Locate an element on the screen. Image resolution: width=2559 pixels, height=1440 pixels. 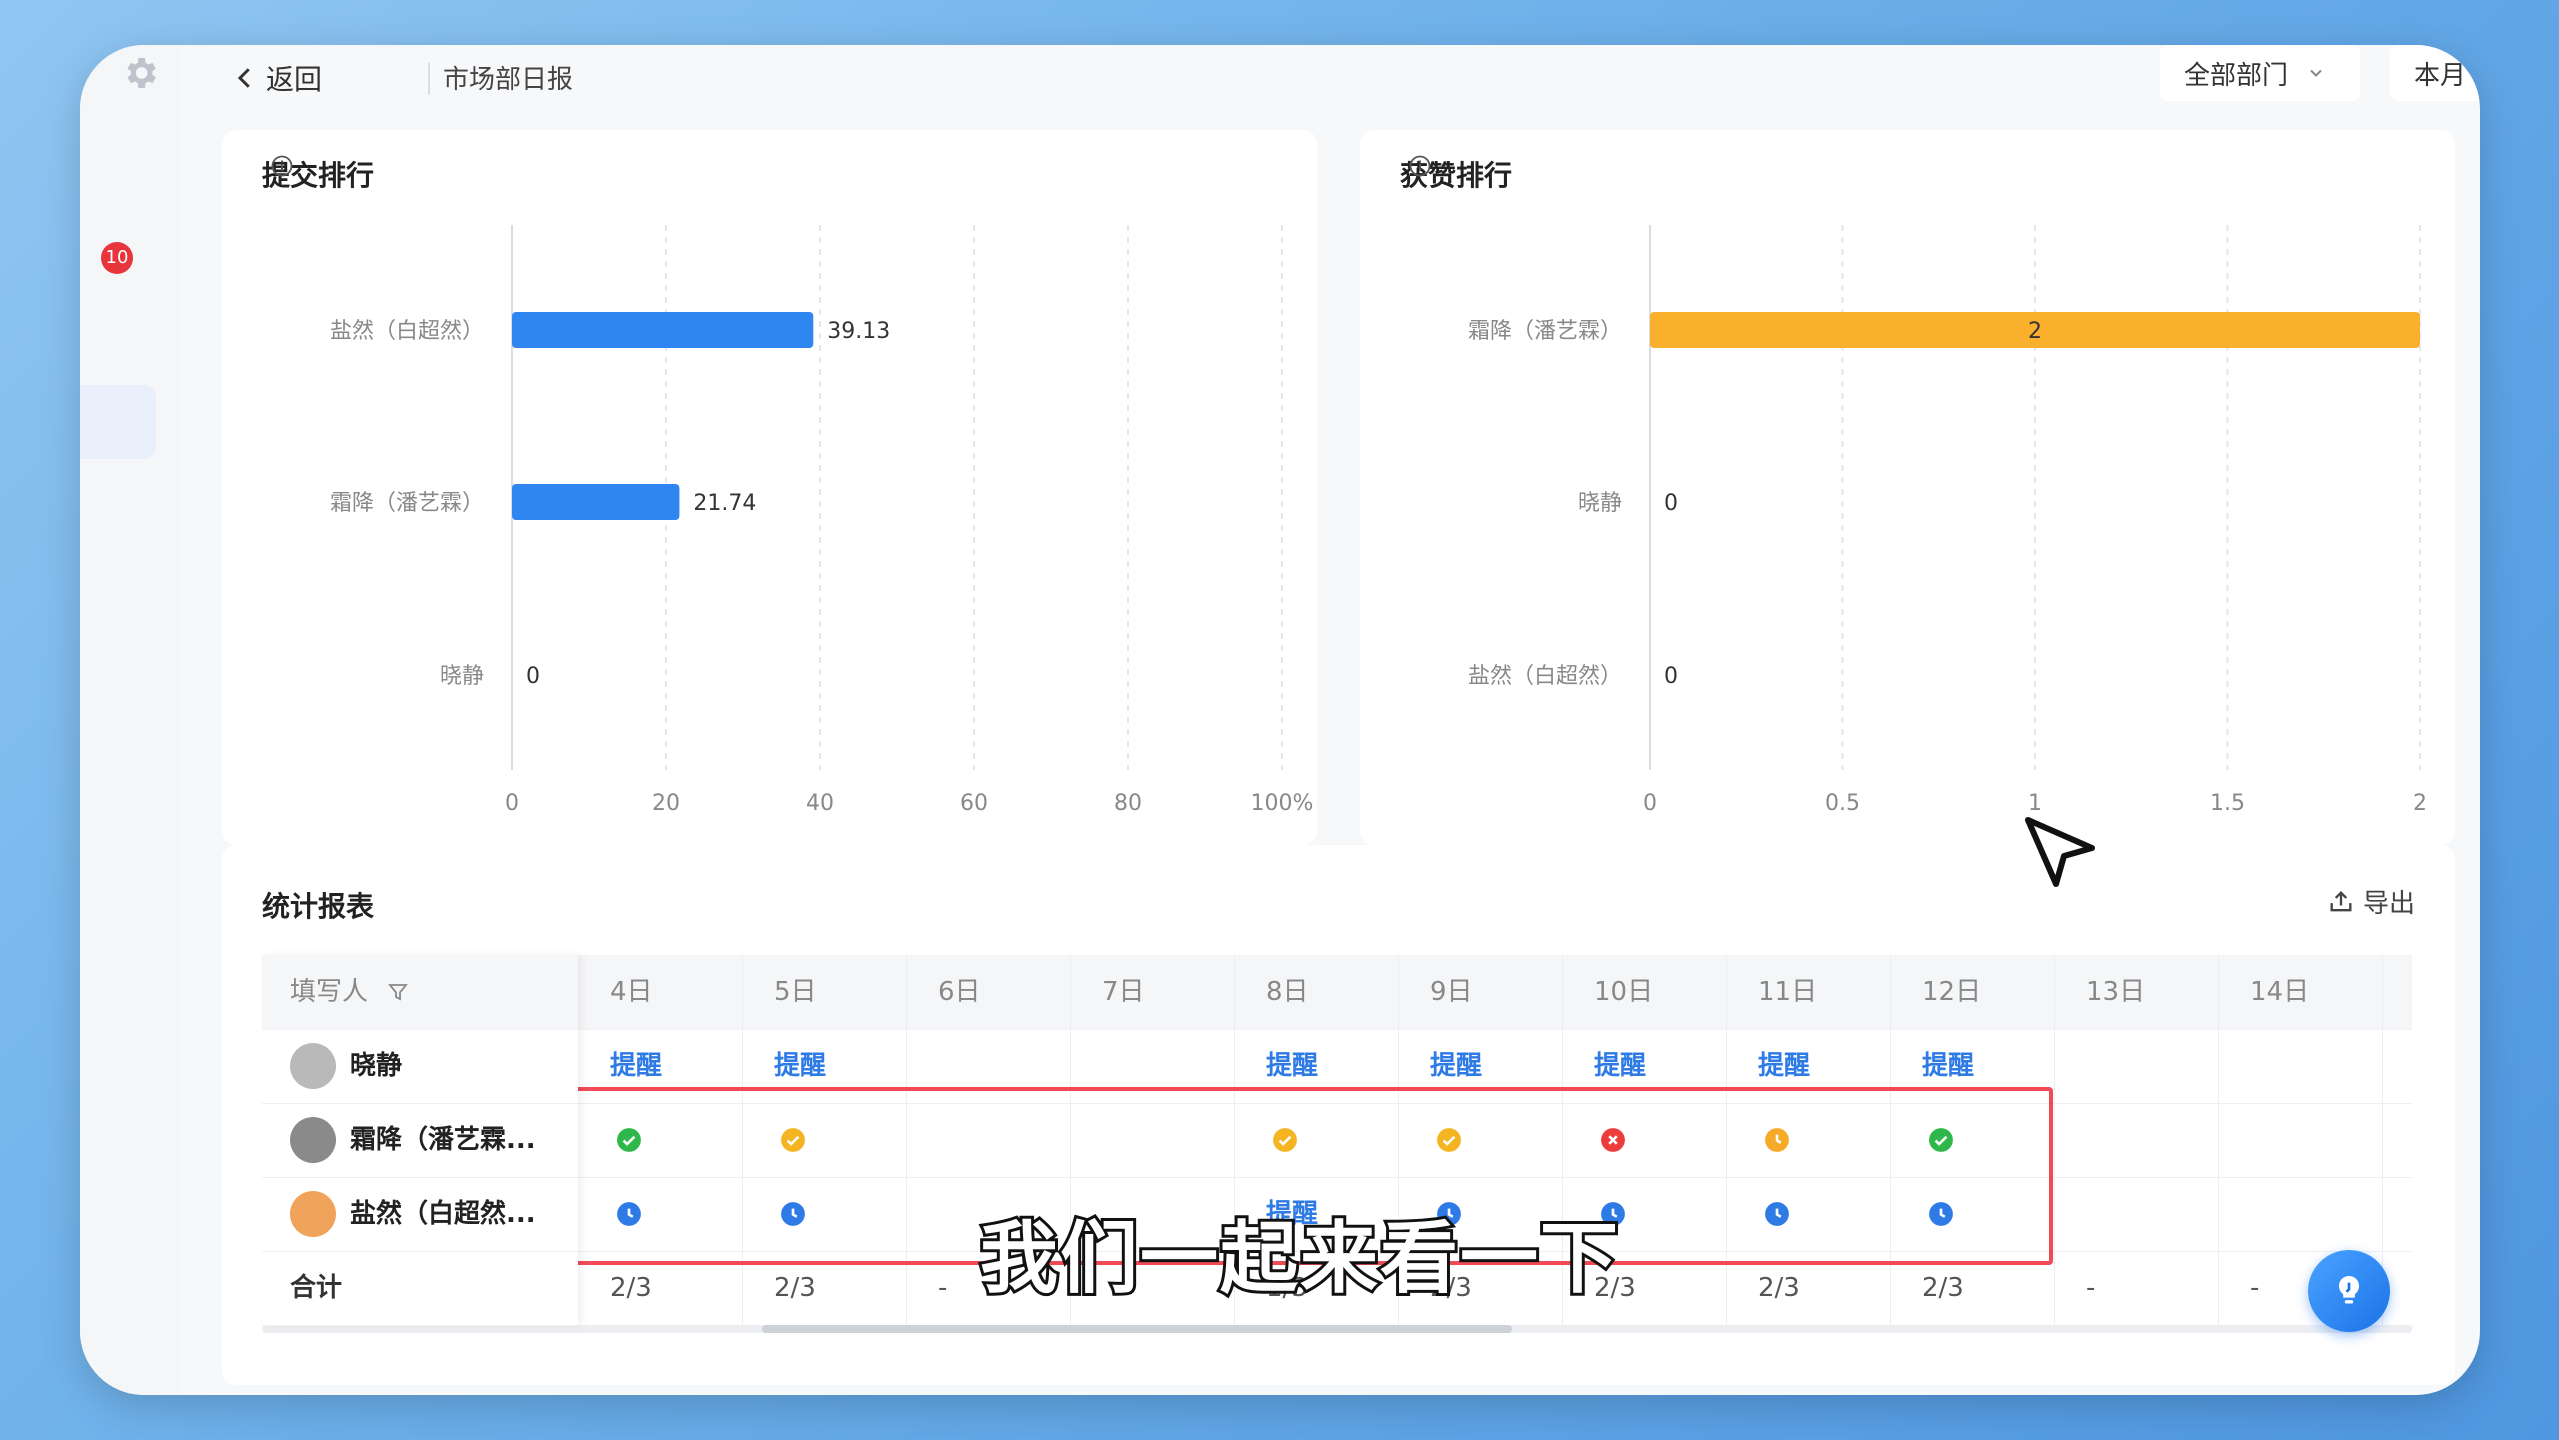
export-label: 导出 is located at coordinates (2388, 904).